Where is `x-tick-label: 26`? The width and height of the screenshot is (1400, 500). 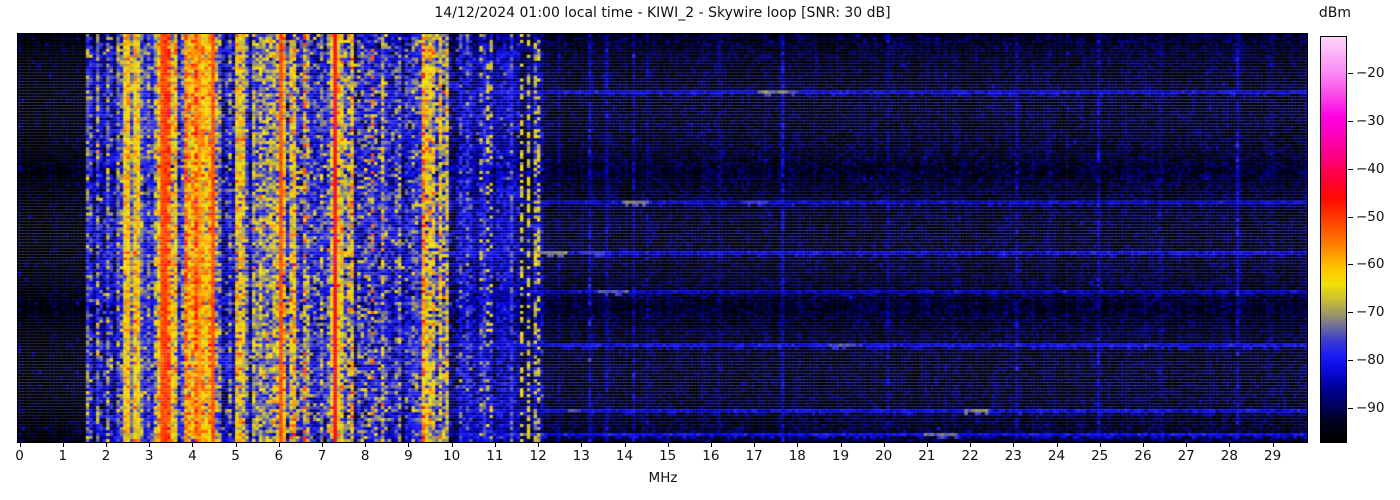
x-tick-label: 26 is located at coordinates (1143, 456).